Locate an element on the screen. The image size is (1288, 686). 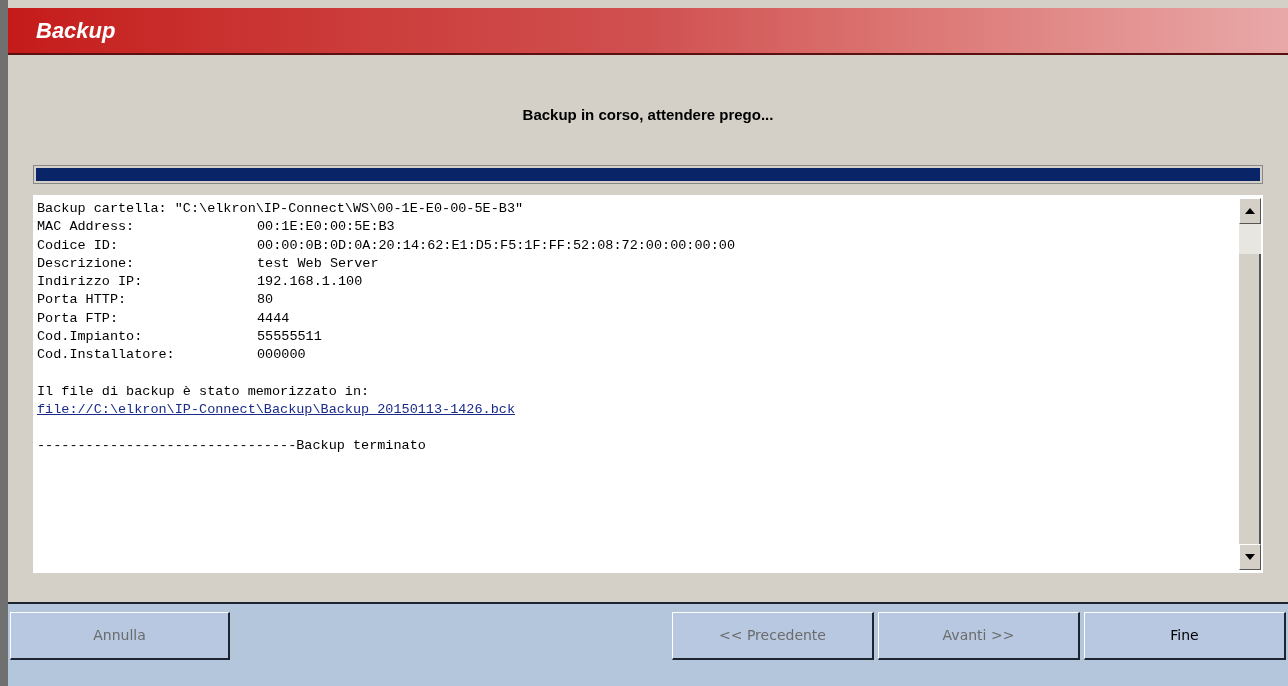
field-value: 55555511 is located at coordinates (289, 337).